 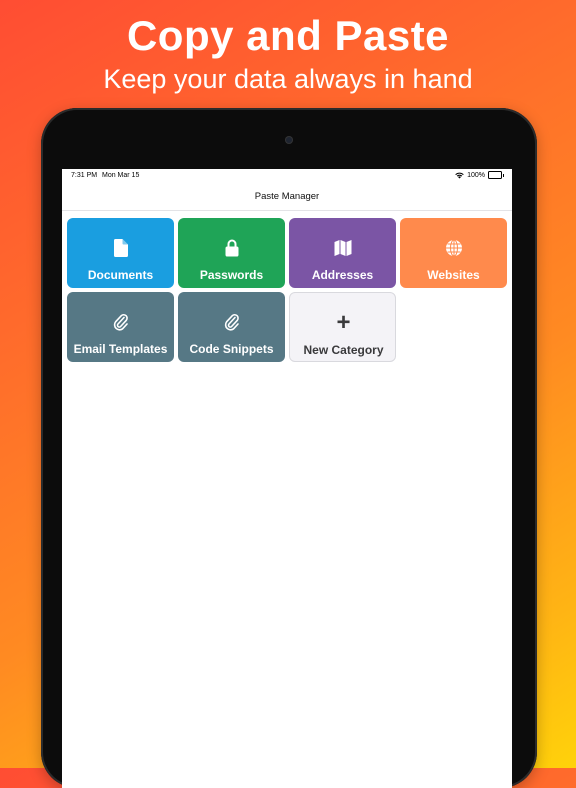 I want to click on subline: Keep your data always in hand, so click(x=288, y=79).